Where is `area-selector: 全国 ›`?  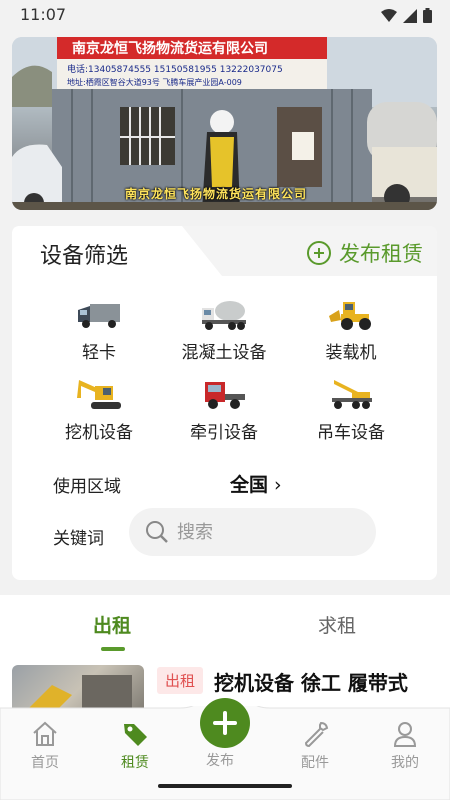
area-selector: 全国 › is located at coordinates (256, 483).